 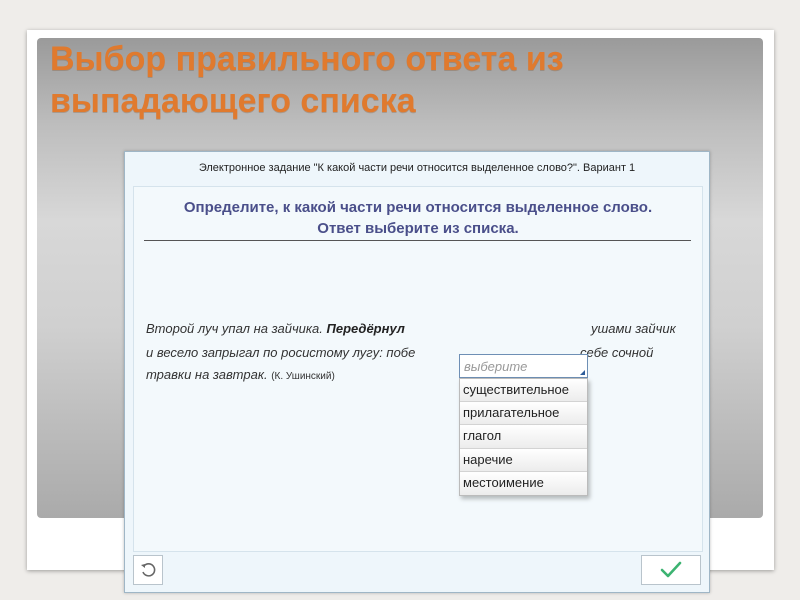 What do you see at coordinates (496, 366) in the screenshot?
I see `dropdown-placeholder: выберите` at bounding box center [496, 366].